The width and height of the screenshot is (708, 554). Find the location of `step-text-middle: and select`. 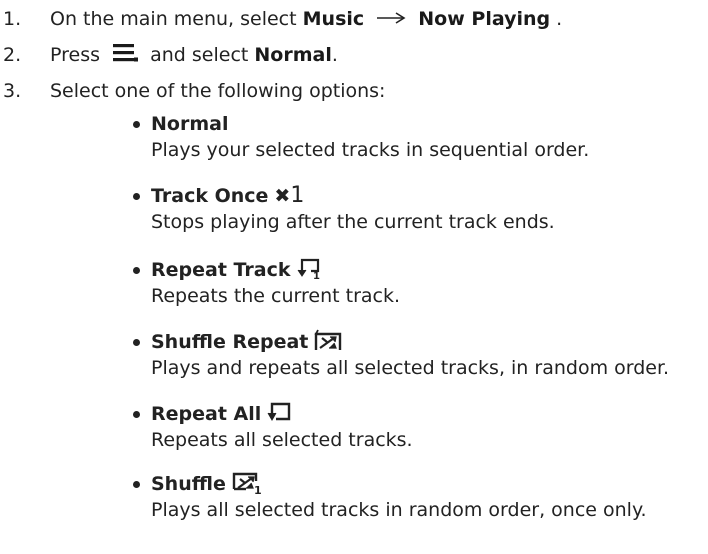

step-text-middle: and select is located at coordinates (199, 55).